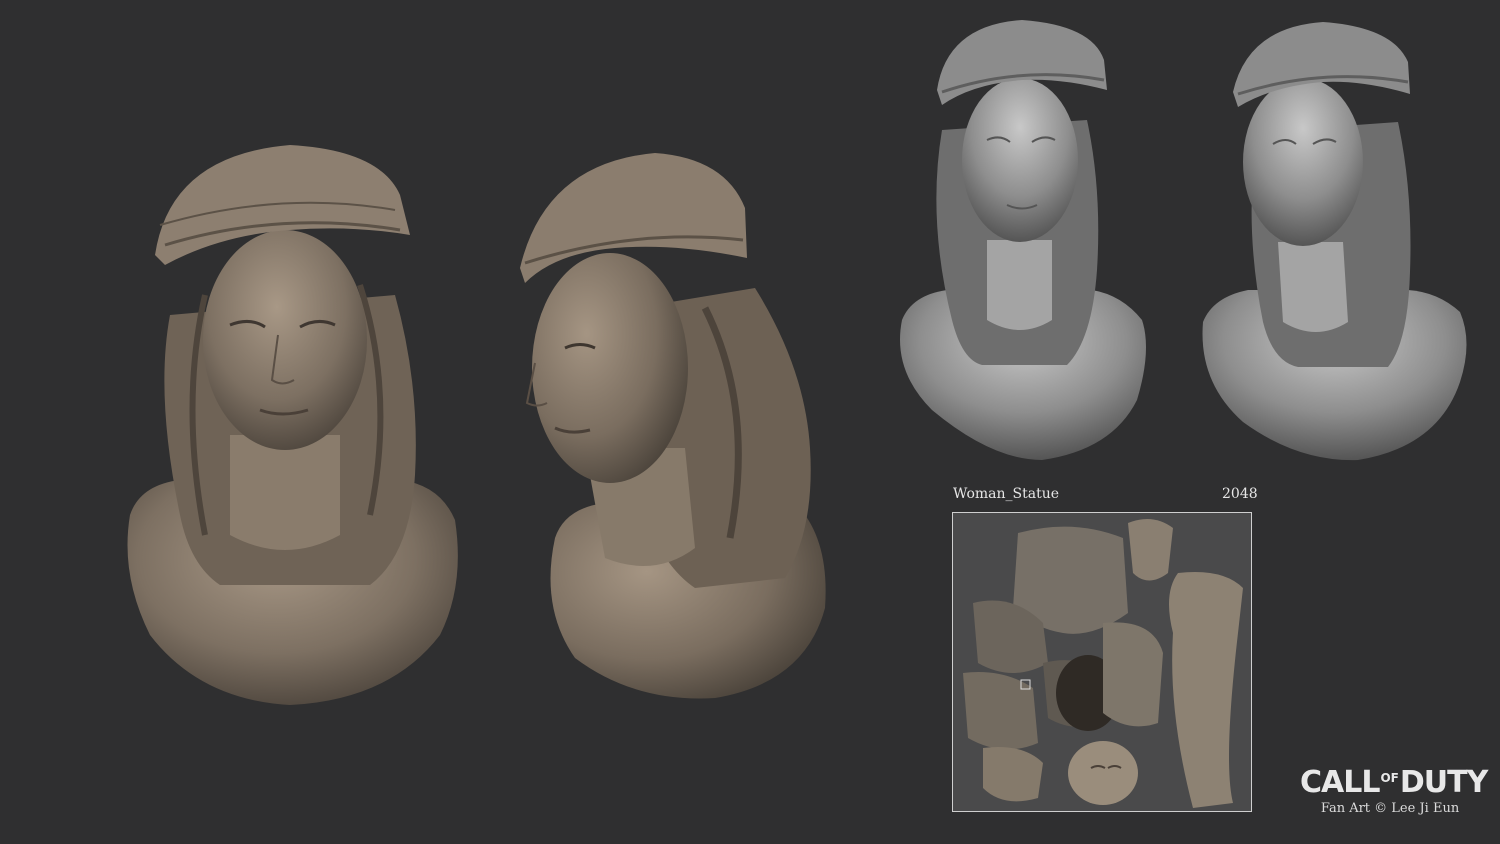  Describe the element at coordinates (1240, 494) in the screenshot. I see `texture-resolution-label: 2048` at that location.